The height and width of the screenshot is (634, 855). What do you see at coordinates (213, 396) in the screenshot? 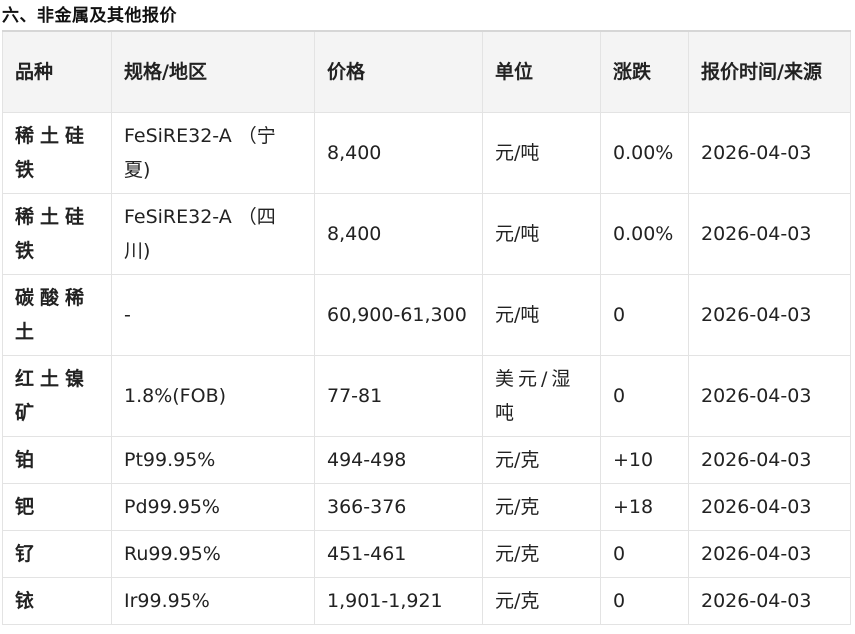
I see `spec-cell: 1.8%(FOB)` at bounding box center [213, 396].